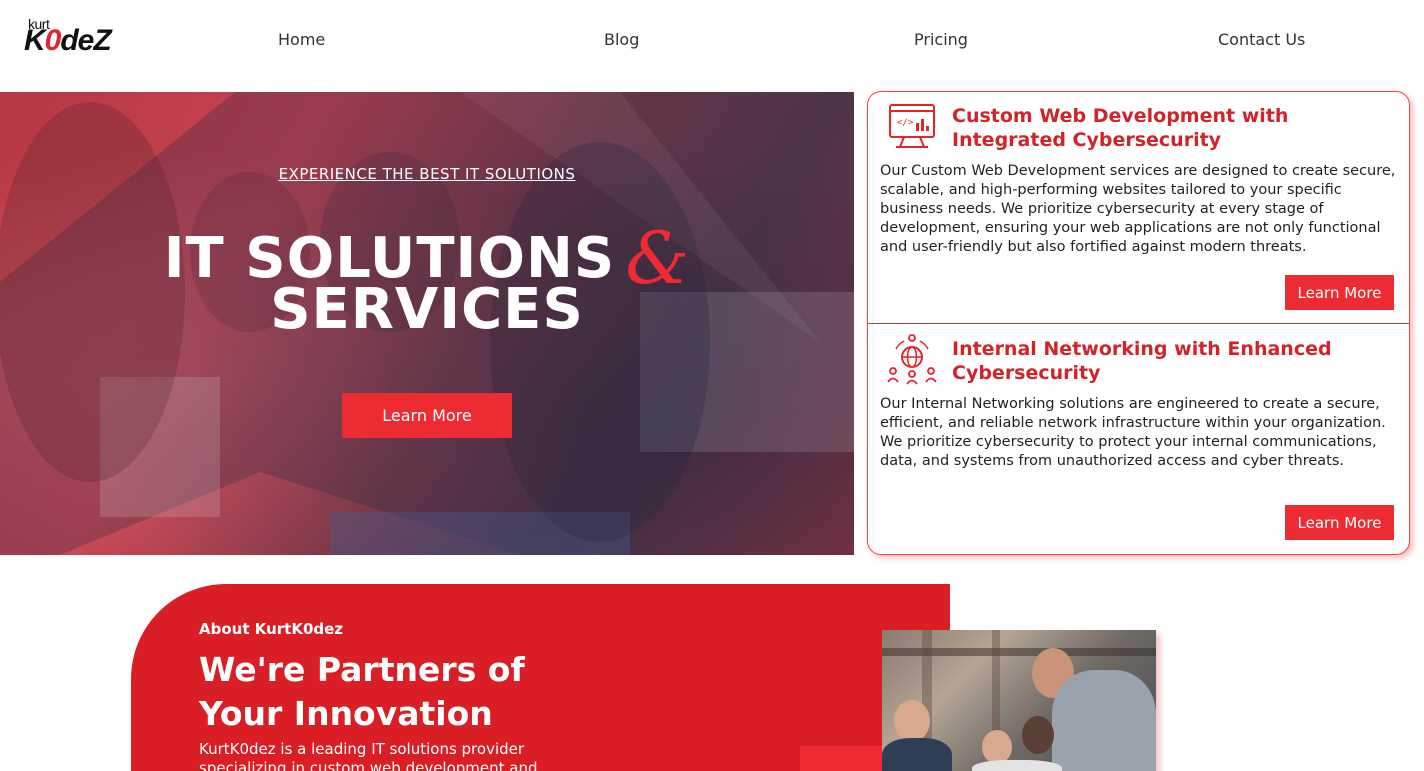  I want to click on about-team-photo, so click(1019, 700).